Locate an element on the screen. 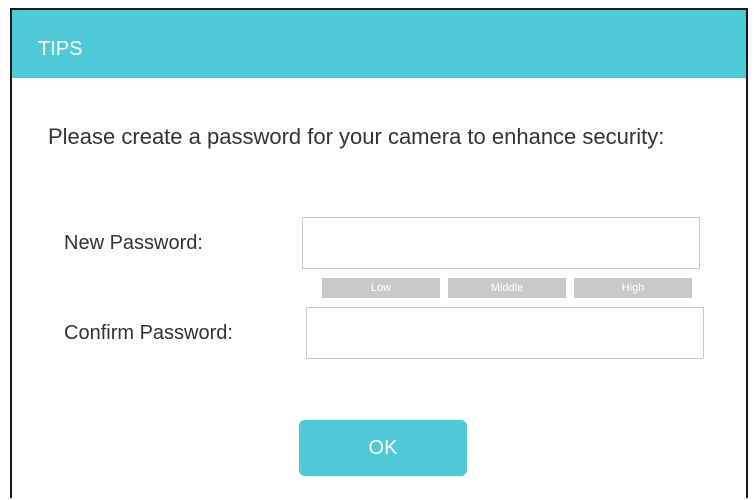  confirm-password-label: Confirm Password: is located at coordinates (148, 333).